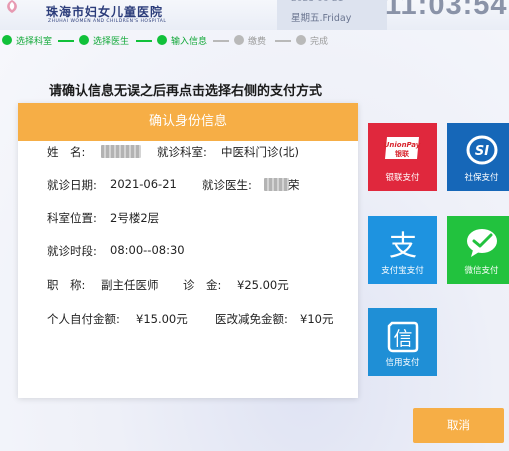 The width and height of the screenshot is (509, 451). What do you see at coordinates (227, 185) in the screenshot?
I see `doctor-label: 就诊医生:` at bounding box center [227, 185].